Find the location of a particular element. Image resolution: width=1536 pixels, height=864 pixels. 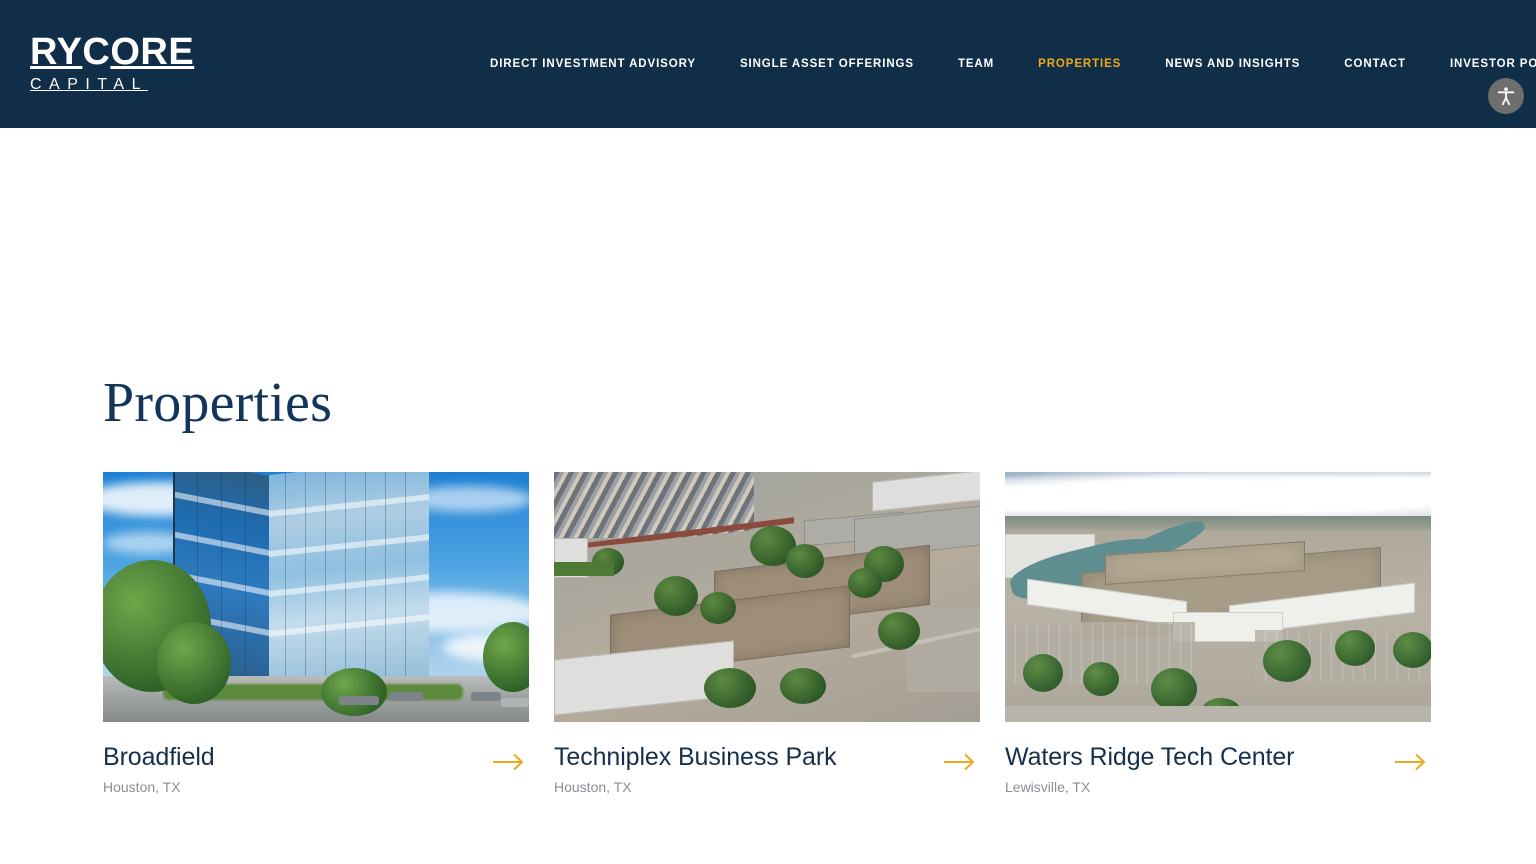

green-strip is located at coordinates (584, 569).